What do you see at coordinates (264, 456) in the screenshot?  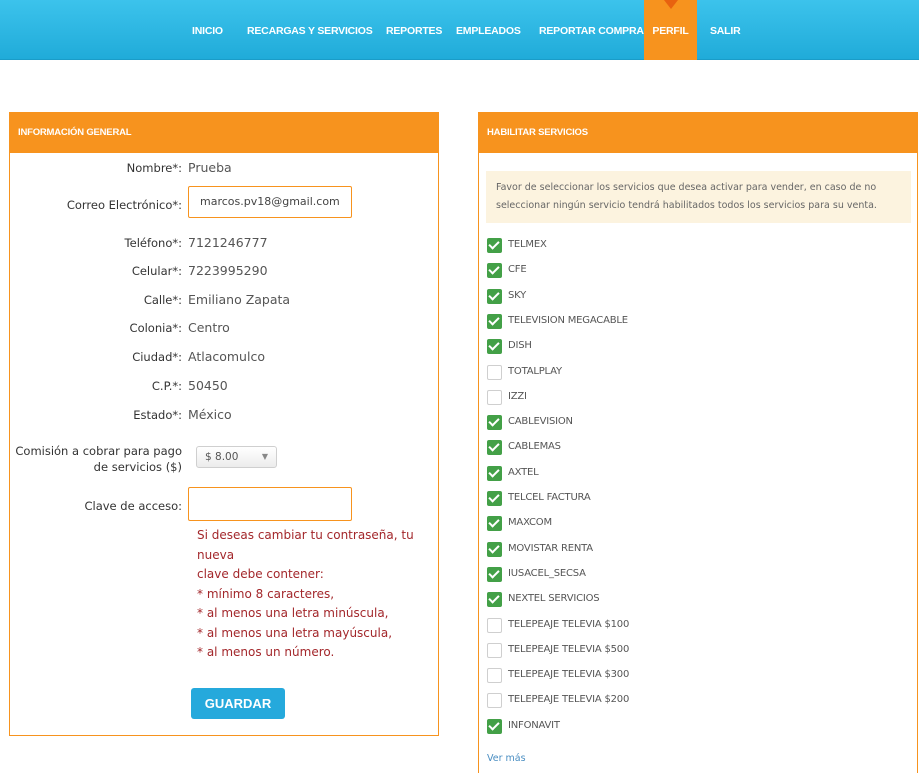 I see `chevron-down-icon: ▼` at bounding box center [264, 456].